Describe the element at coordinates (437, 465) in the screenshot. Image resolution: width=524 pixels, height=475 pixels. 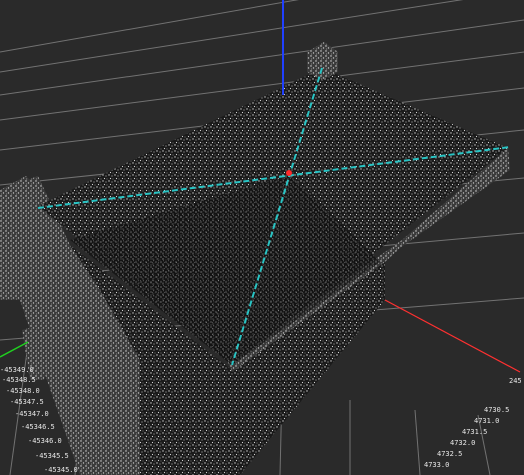
I see `x-tick: 4733.0` at that location.